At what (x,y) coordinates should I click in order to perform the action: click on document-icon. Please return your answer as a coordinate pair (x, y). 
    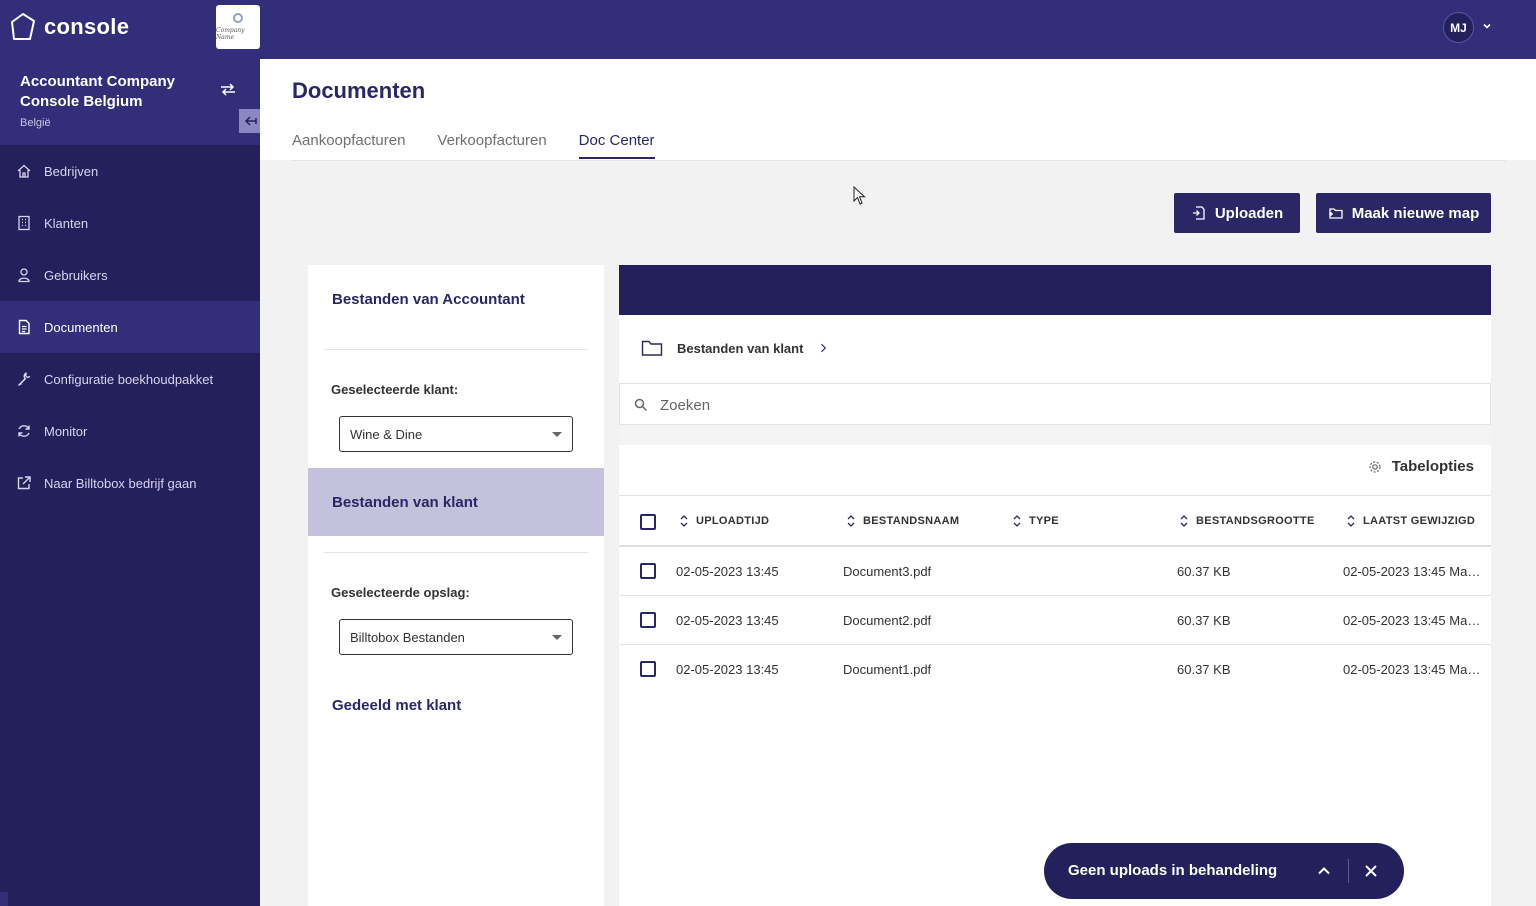
    Looking at the image, I should click on (24, 327).